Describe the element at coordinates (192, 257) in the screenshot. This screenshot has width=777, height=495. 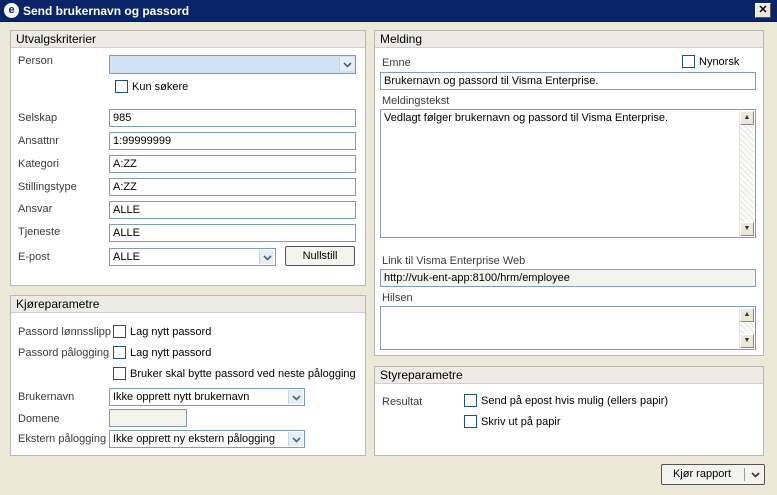
I see `epost-select: ALLE` at that location.